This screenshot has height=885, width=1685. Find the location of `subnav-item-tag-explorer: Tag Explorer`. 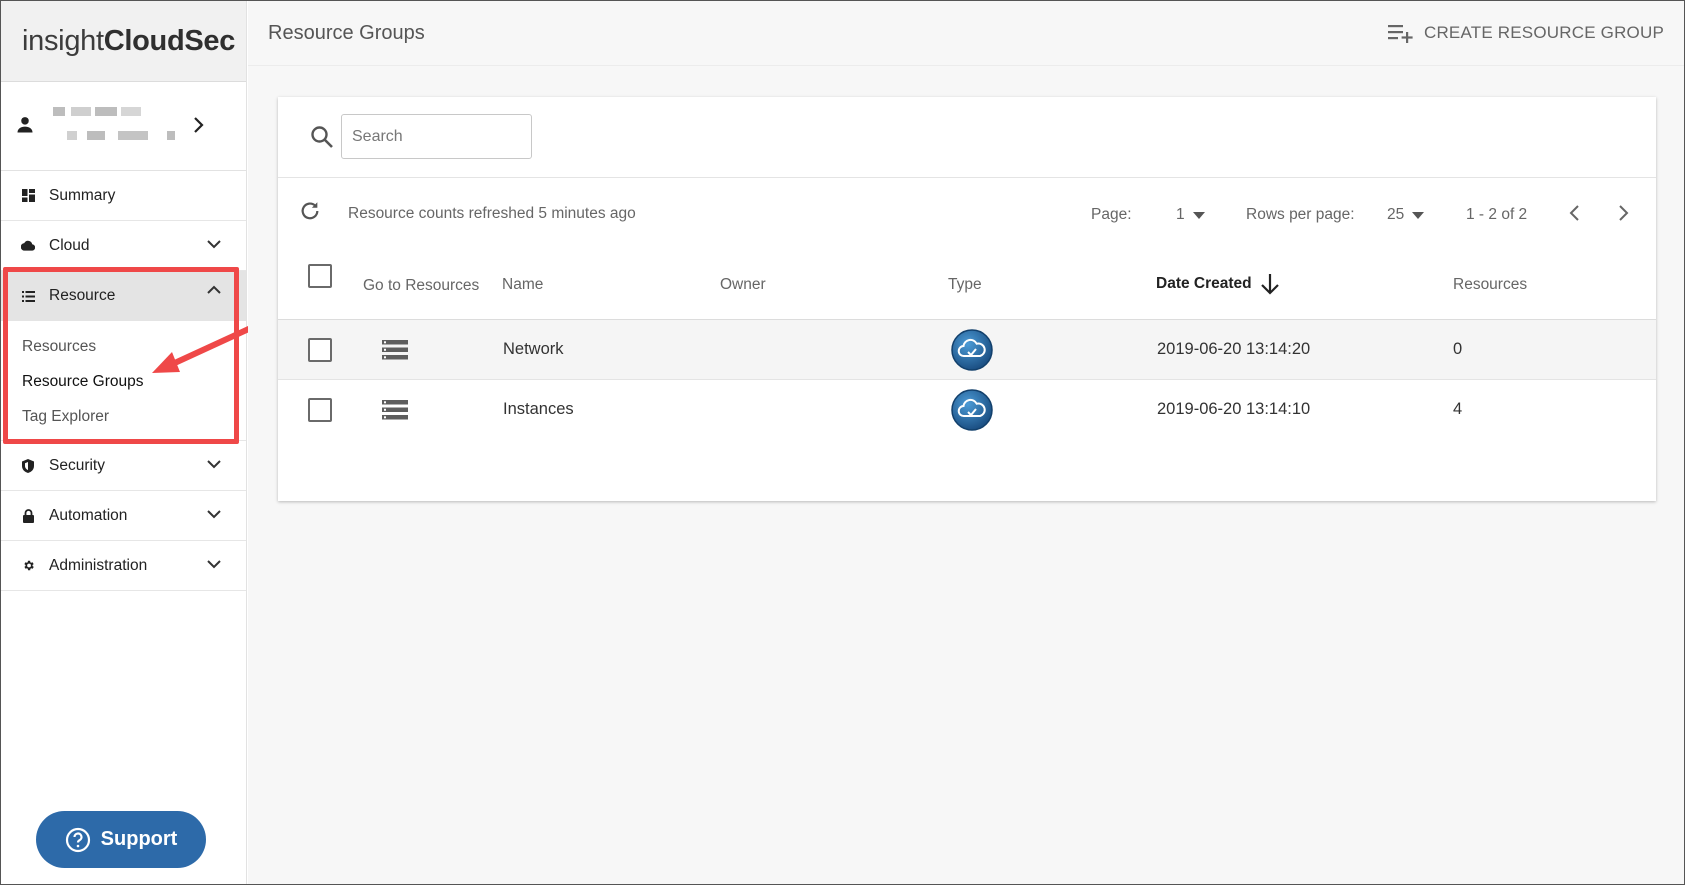

subnav-item-tag-explorer: Tag Explorer is located at coordinates (123, 416).